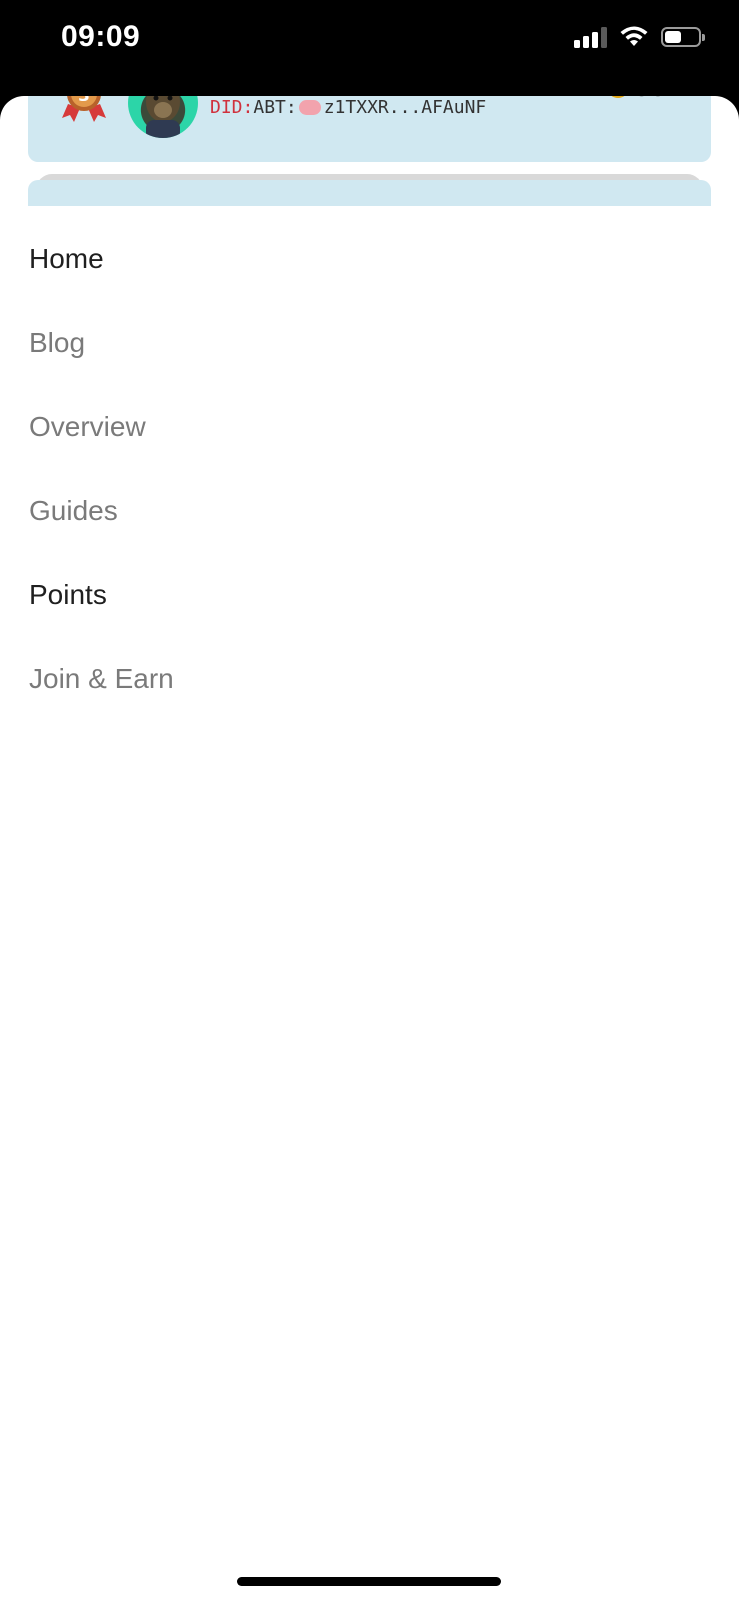 Image resolution: width=739 pixels, height=1600 pixels. I want to click on menu-item-points: Points, so click(68, 595).